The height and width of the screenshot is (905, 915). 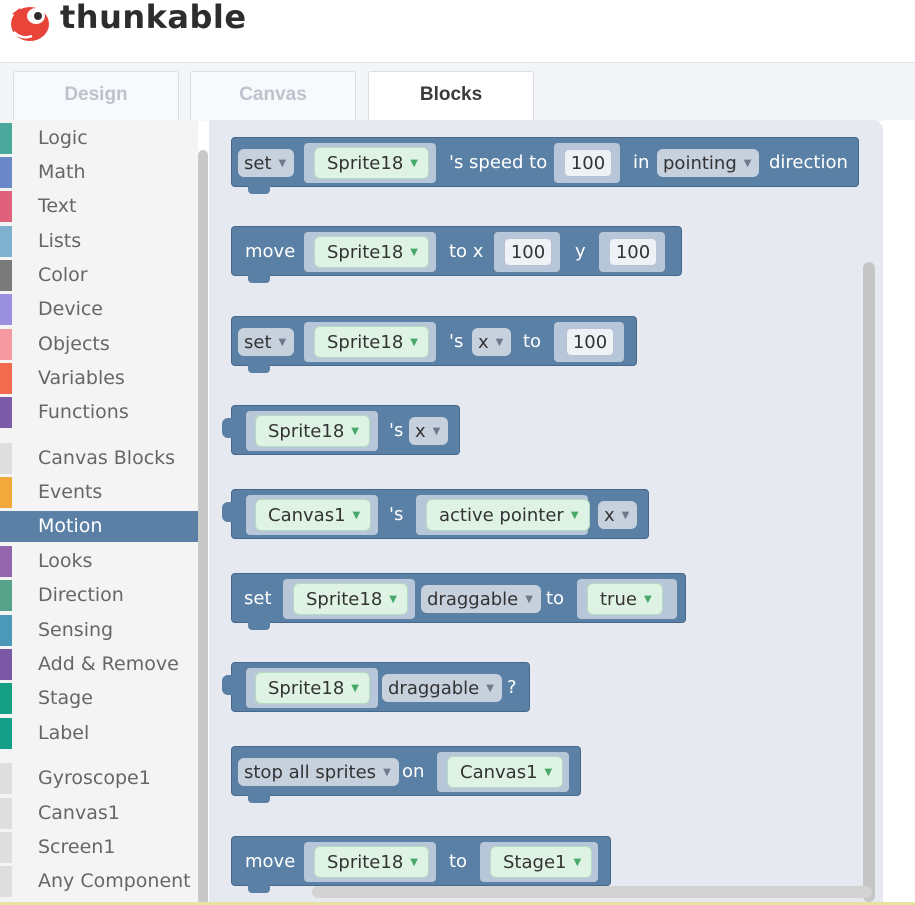 What do you see at coordinates (451, 97) in the screenshot?
I see `tab-blocks: Blocks` at bounding box center [451, 97].